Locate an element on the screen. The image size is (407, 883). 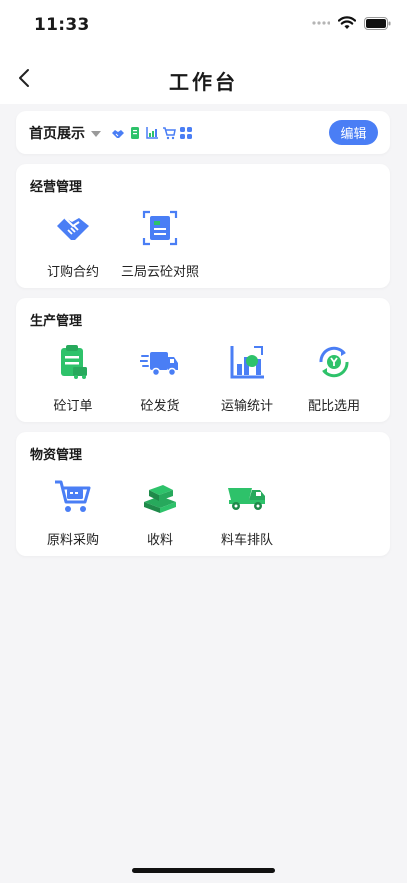
status-icons is located at coordinates (351, 23).